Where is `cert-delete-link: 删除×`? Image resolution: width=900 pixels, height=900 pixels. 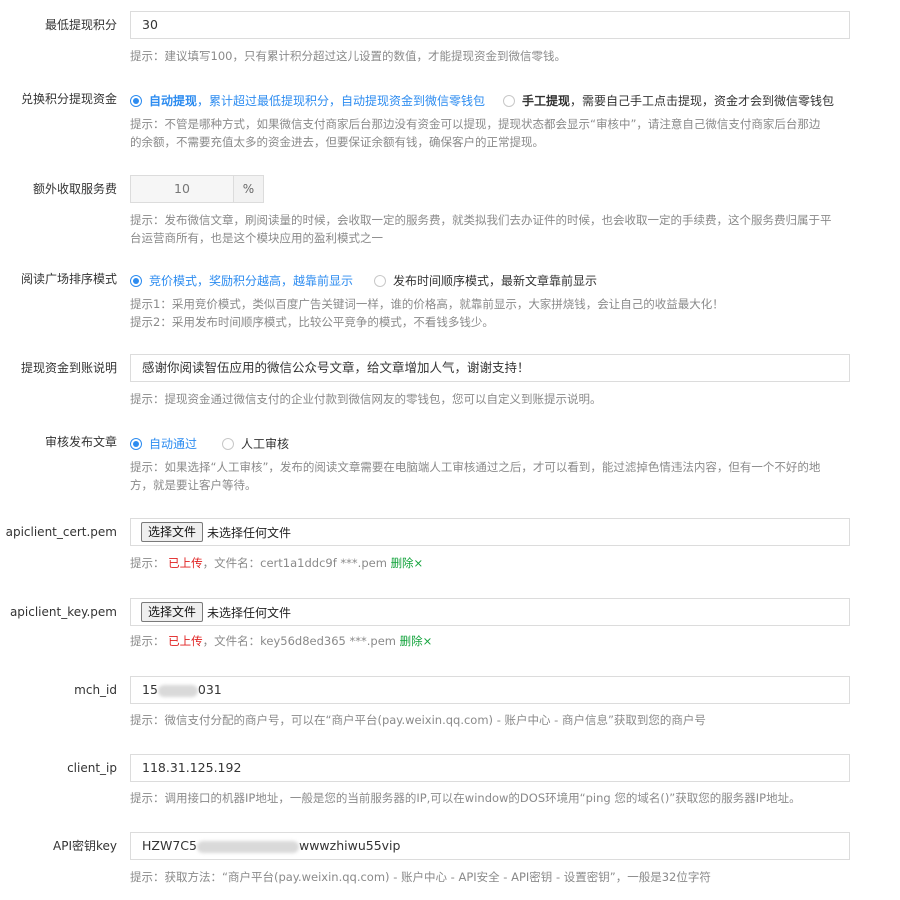
cert-delete-link: 删除× is located at coordinates (407, 563).